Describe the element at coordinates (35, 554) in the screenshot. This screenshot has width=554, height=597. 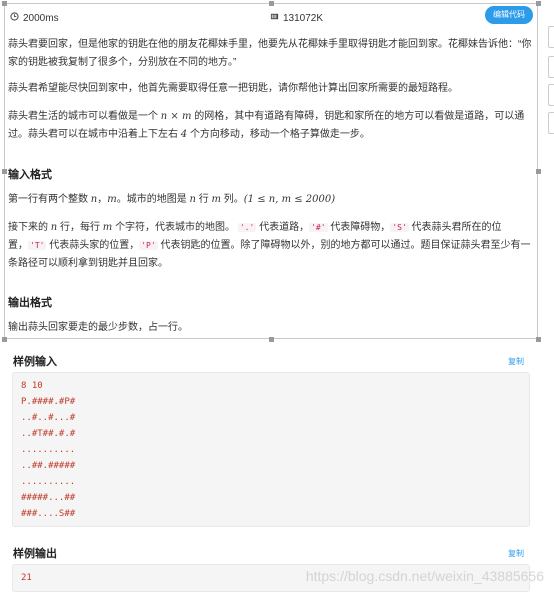
I see `sample-output-title: 样例输出` at that location.